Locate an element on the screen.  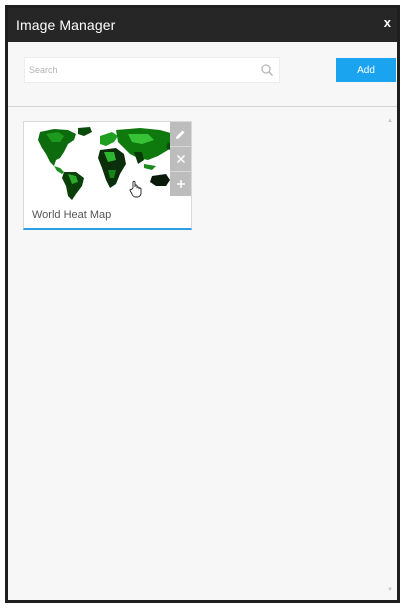
x-icon is located at coordinates (180, 159).